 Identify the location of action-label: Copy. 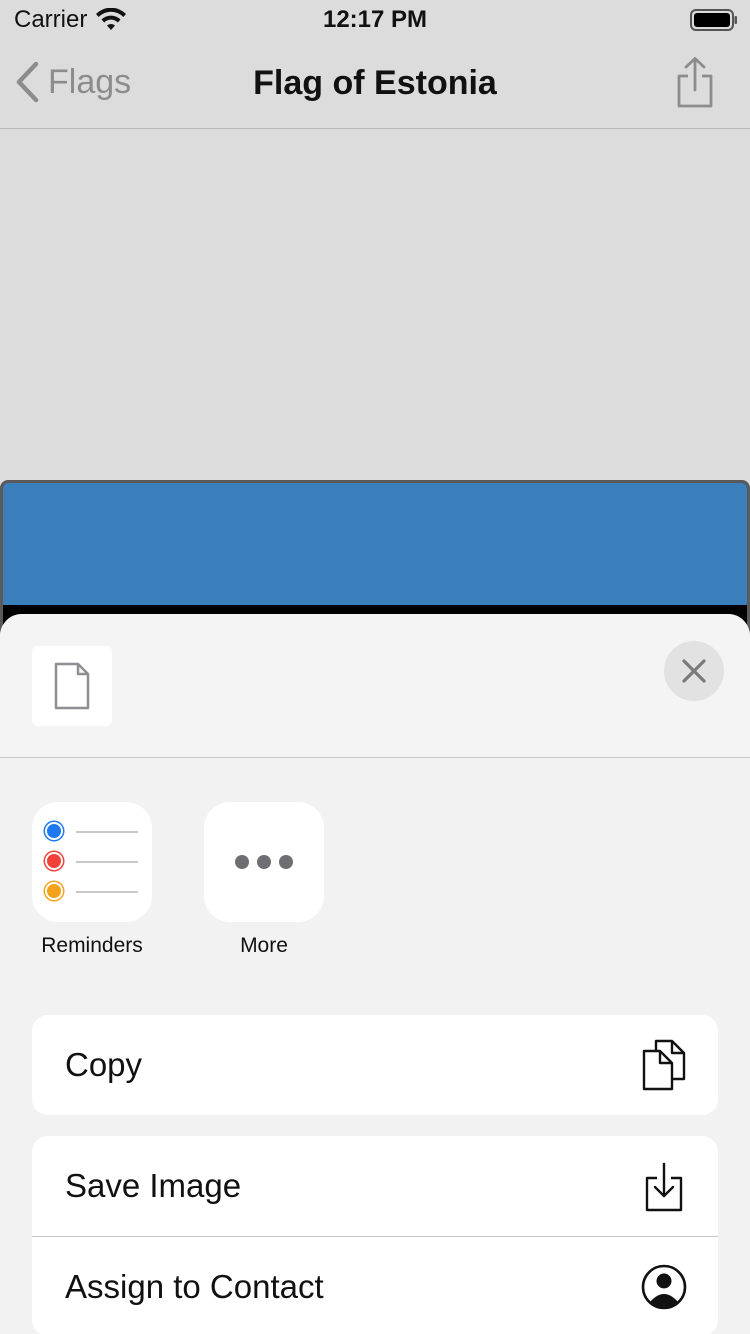
(104, 1064).